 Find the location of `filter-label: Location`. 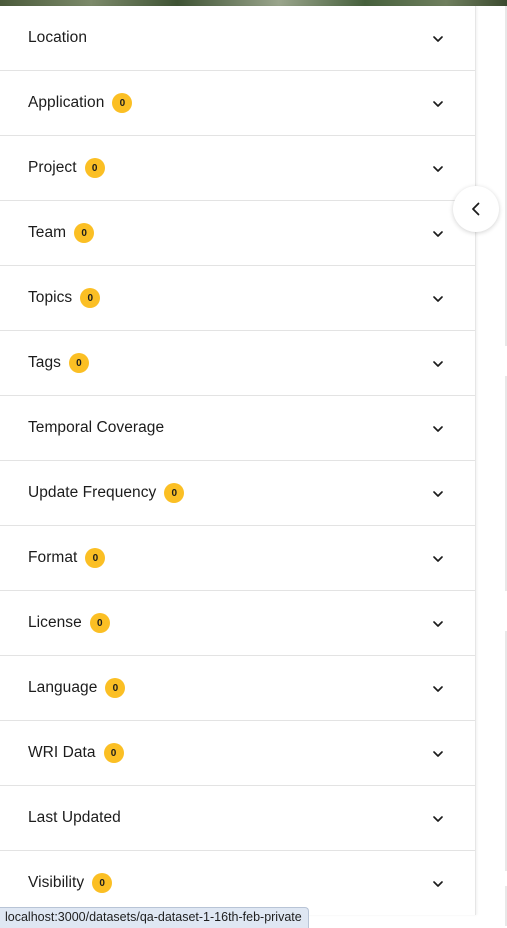

filter-label: Location is located at coordinates (58, 37).